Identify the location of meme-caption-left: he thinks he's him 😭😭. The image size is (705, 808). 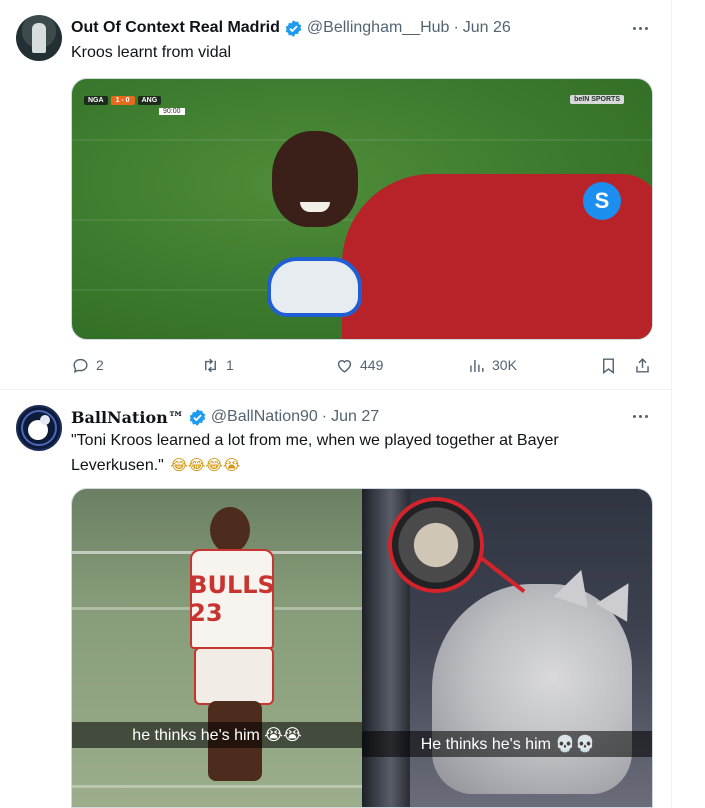
(217, 735).